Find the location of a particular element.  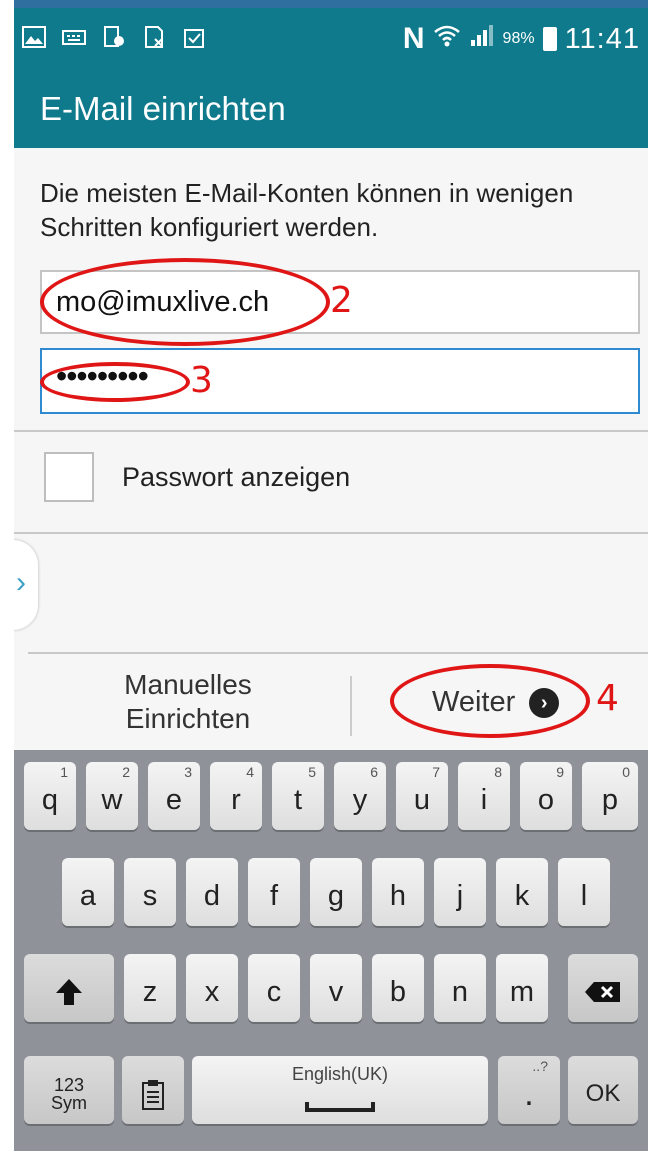

gallery-icon is located at coordinates (34, 37).